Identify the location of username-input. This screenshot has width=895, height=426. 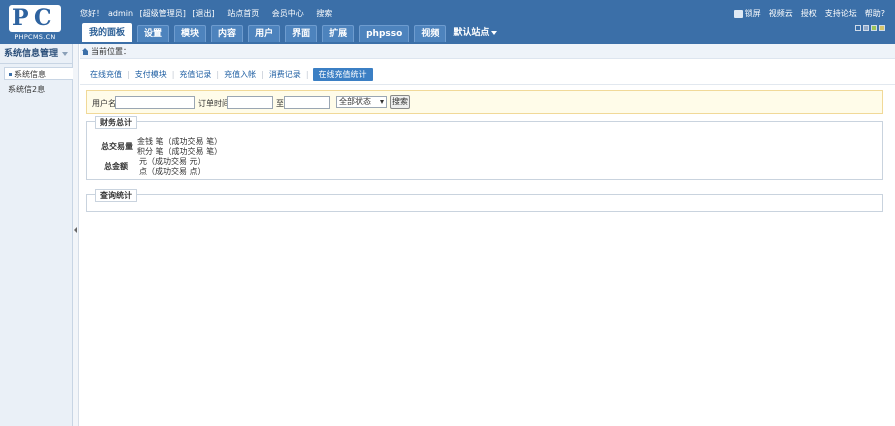
(155, 102).